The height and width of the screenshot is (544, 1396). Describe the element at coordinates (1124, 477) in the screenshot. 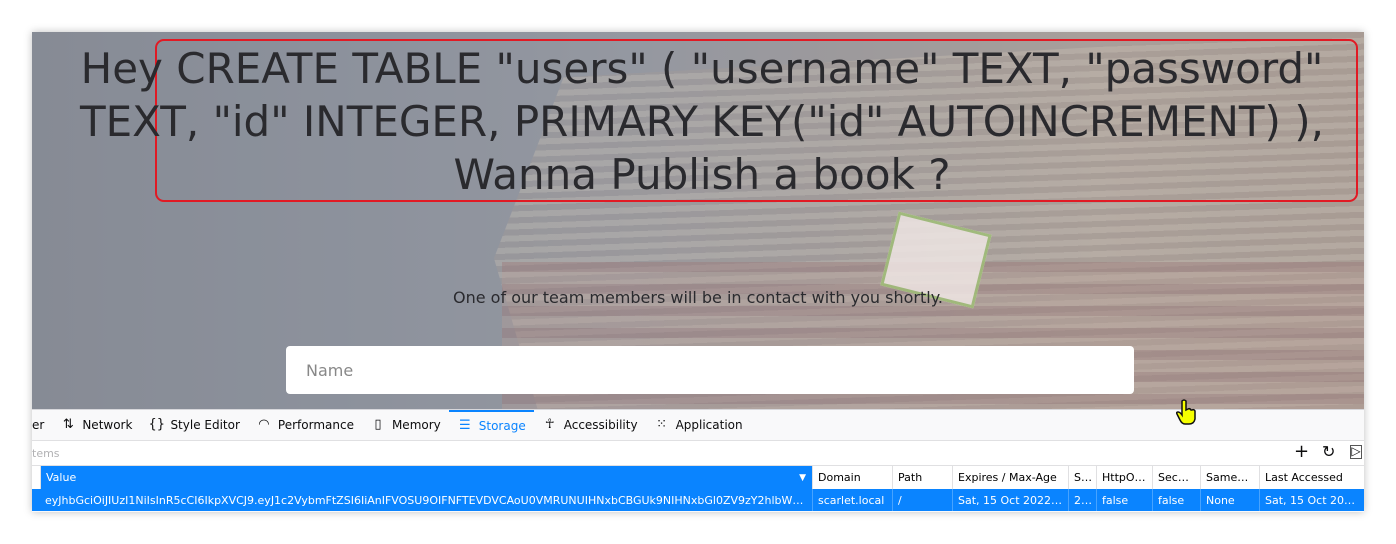

I see `column-header-httponly: HttpOnly` at that location.